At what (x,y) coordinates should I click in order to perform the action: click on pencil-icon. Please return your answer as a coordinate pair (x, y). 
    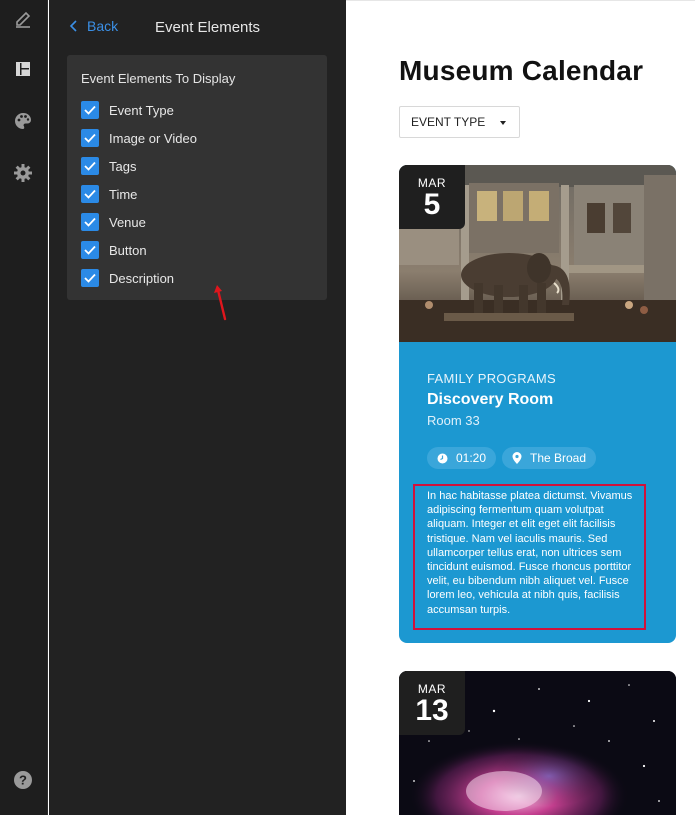
    Looking at the image, I should click on (23, 19).